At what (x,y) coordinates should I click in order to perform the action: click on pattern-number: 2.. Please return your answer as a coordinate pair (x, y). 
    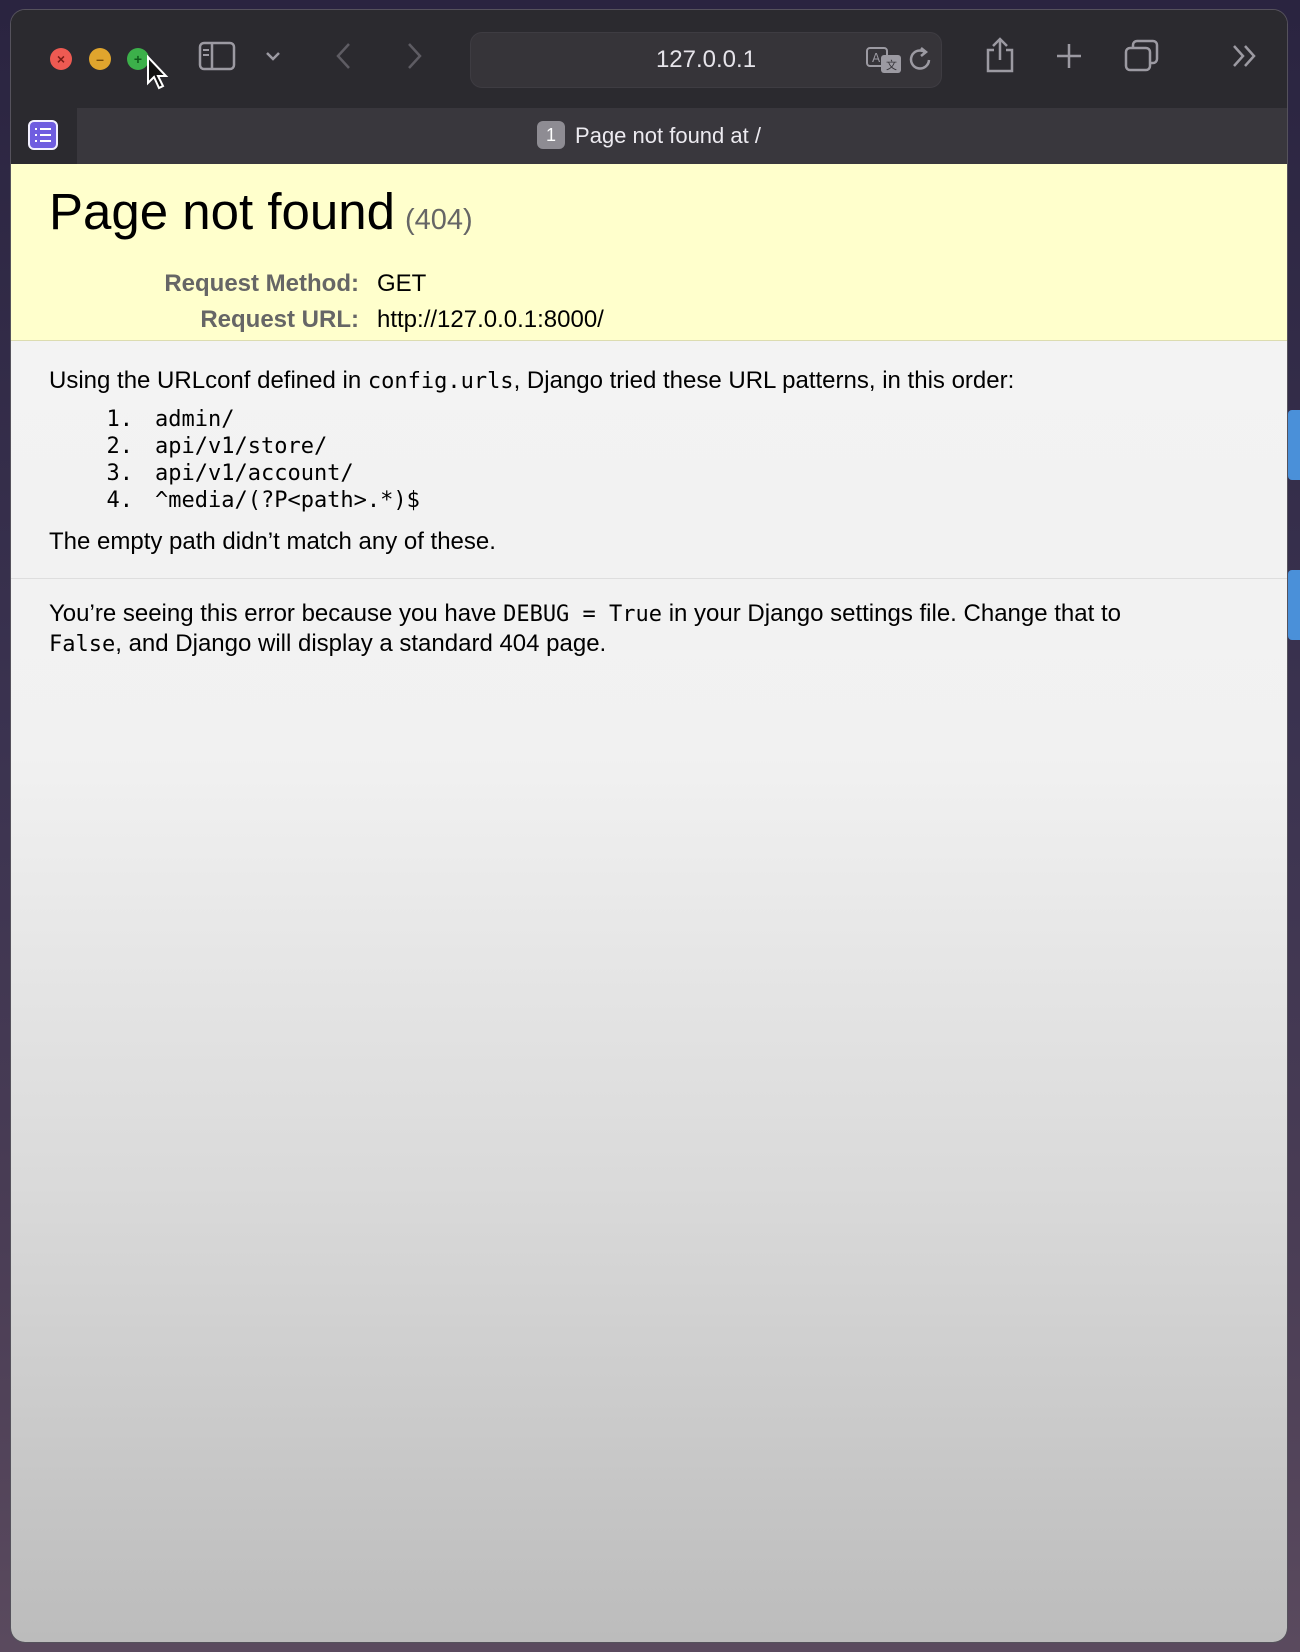
    Looking at the image, I should click on (120, 446).